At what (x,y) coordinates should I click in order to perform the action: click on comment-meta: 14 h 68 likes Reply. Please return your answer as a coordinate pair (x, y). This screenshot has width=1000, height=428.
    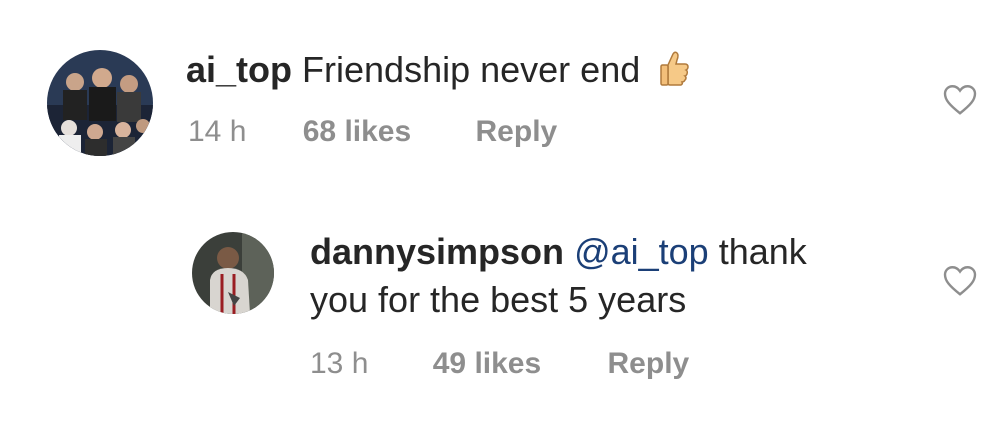
    Looking at the image, I should click on (372, 132).